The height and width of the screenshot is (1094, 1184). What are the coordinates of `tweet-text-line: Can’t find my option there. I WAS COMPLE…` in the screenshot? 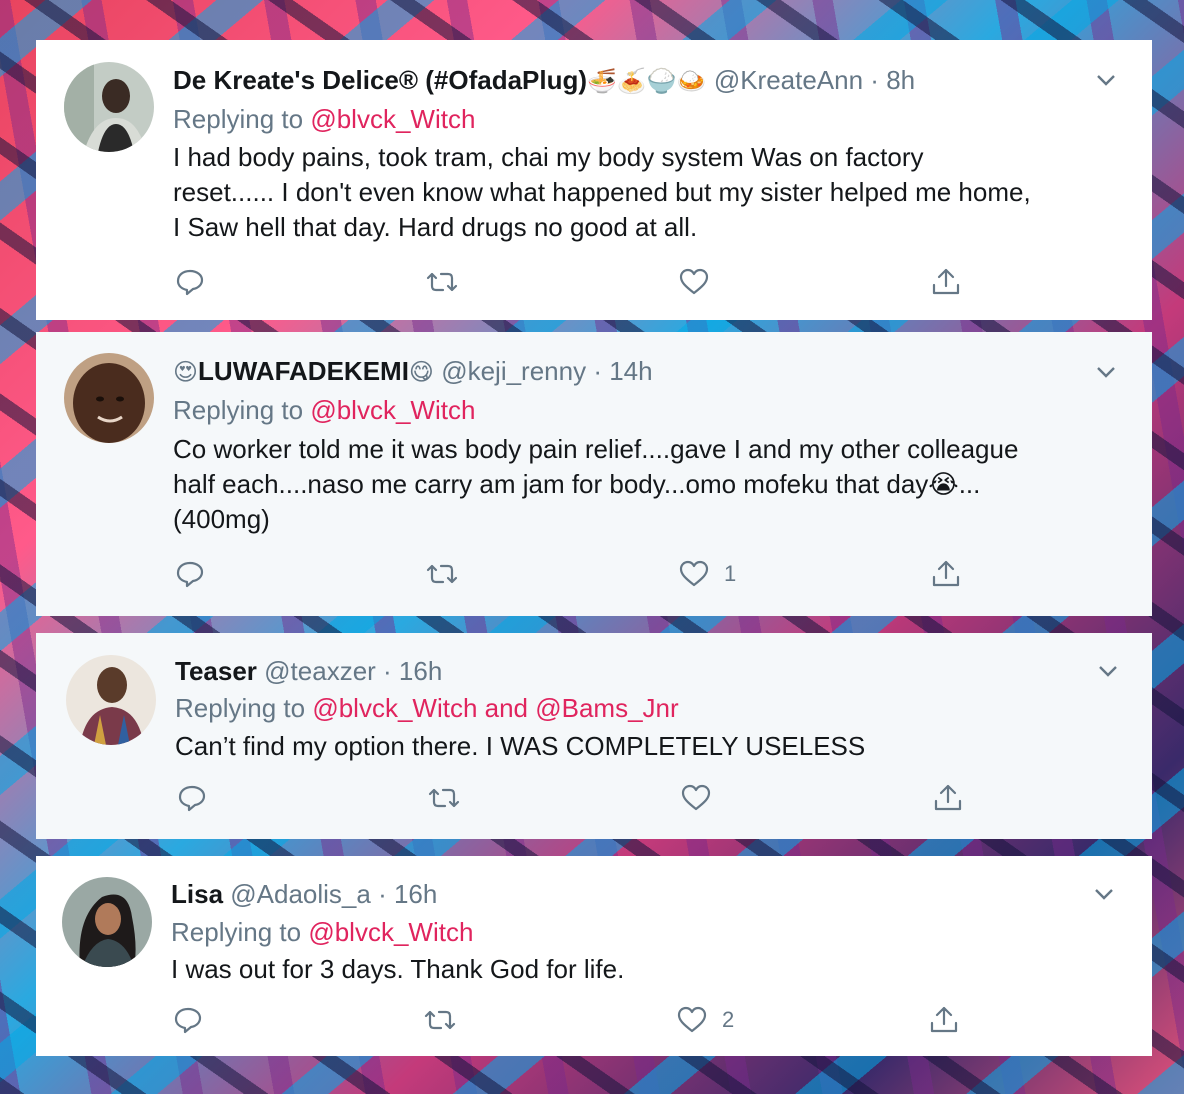 It's located at (520, 746).